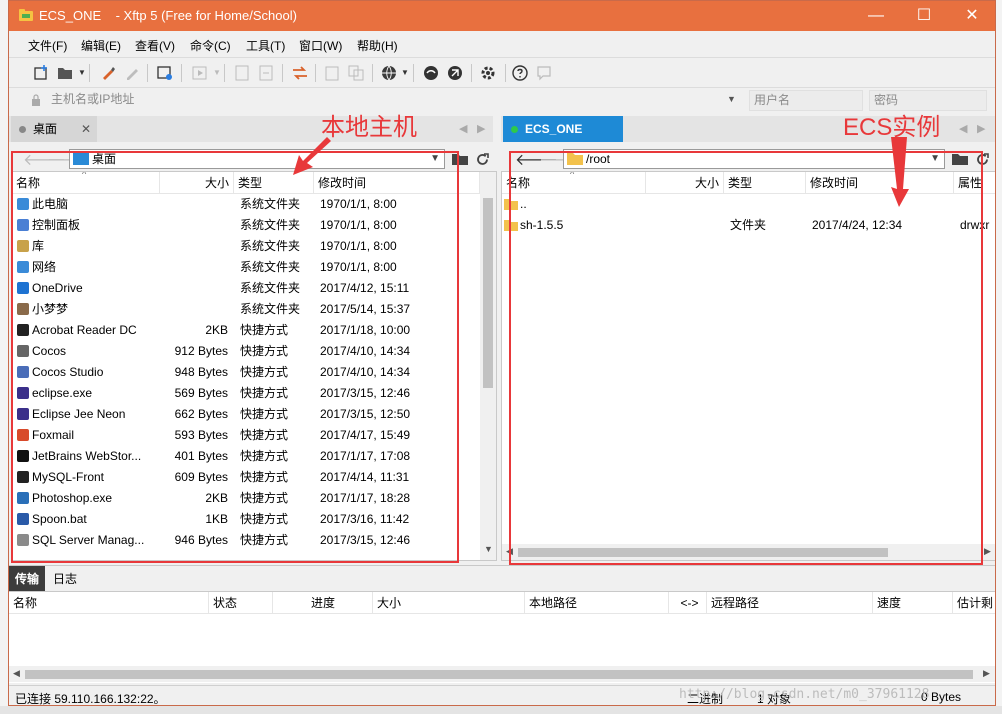  What do you see at coordinates (27, 579) in the screenshot?
I see `tab-transfer: 传输` at bounding box center [27, 579].